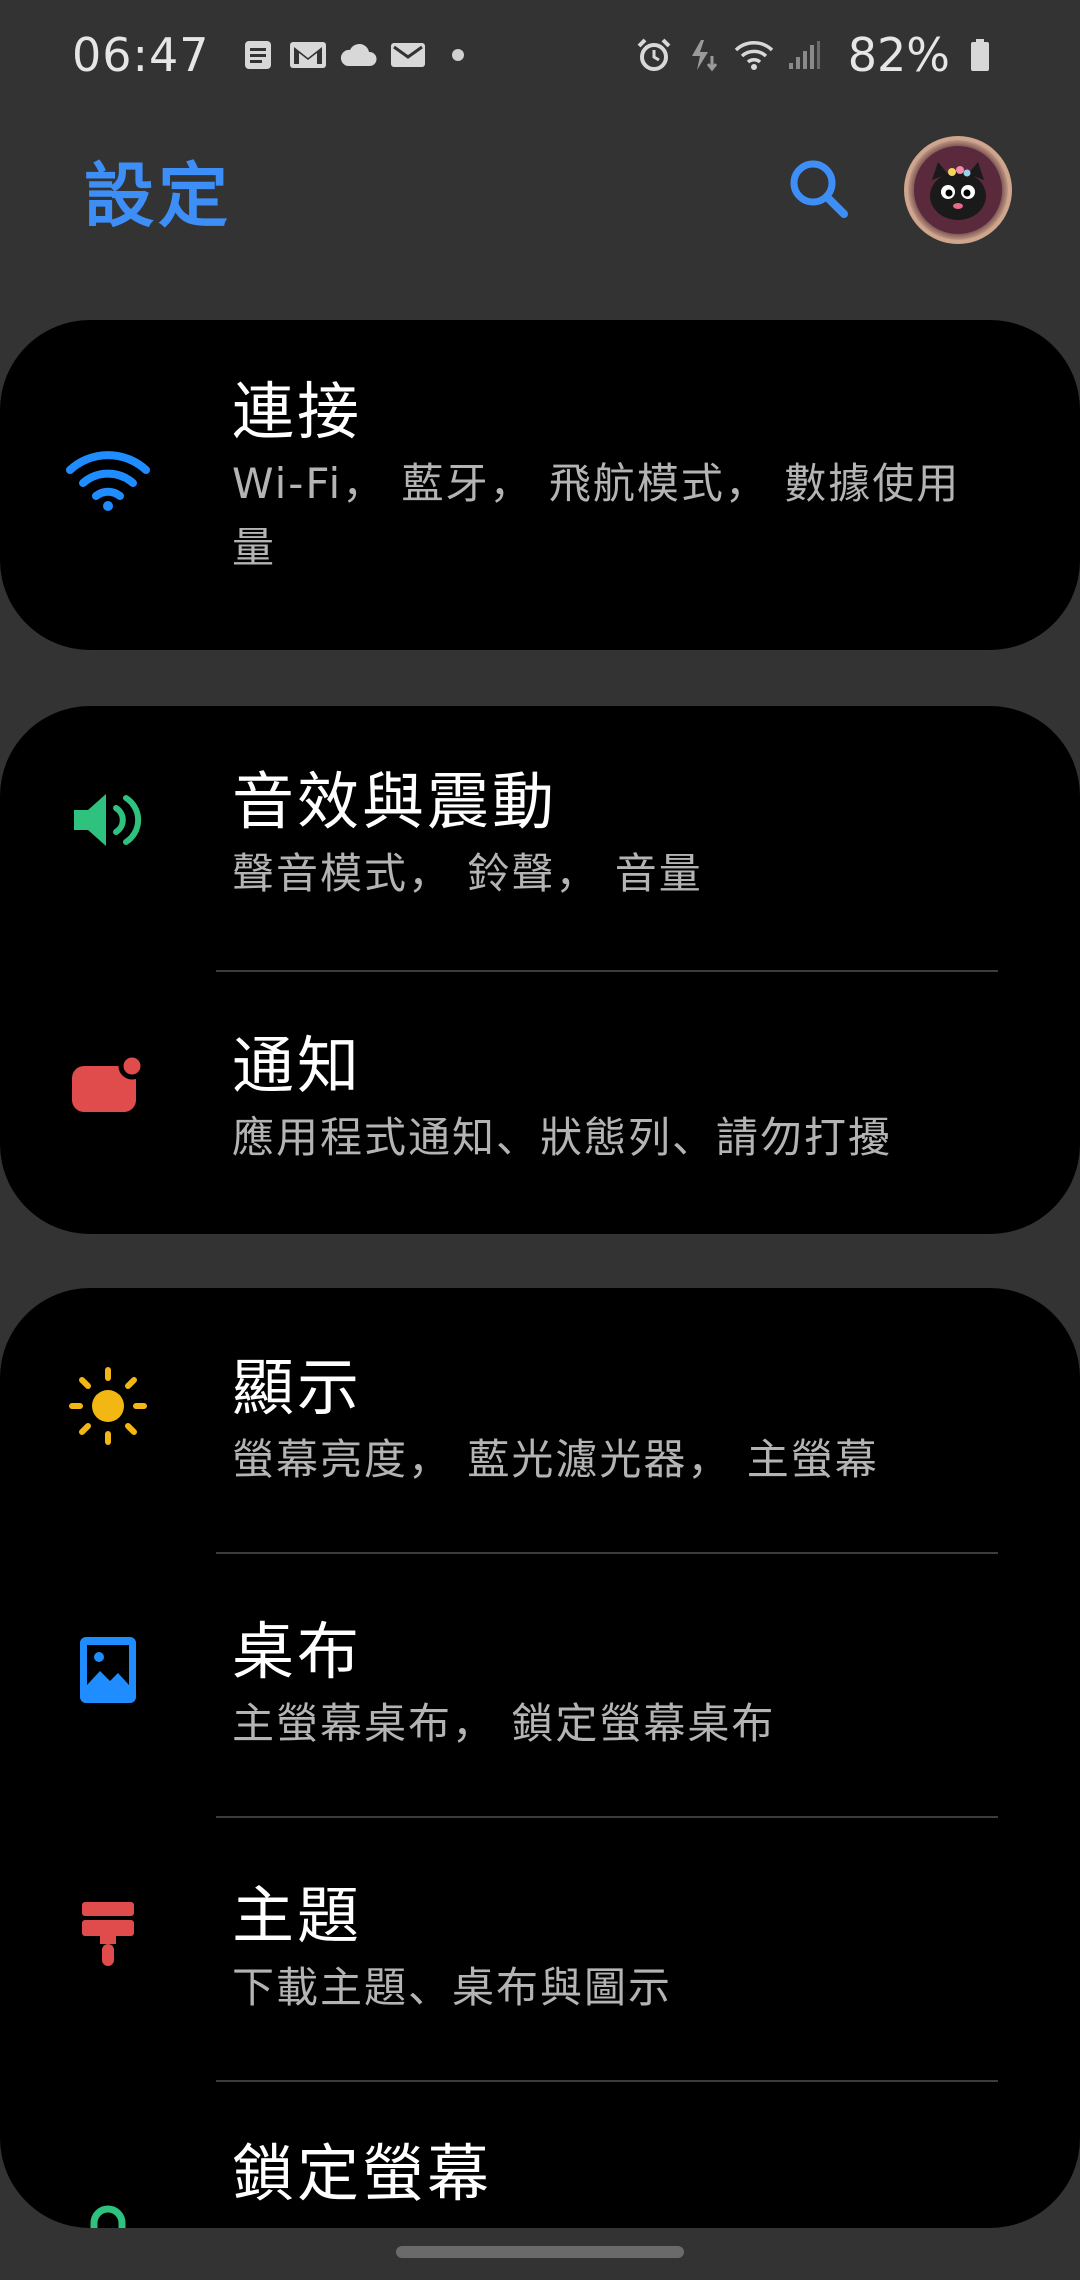 The height and width of the screenshot is (2280, 1080). Describe the element at coordinates (297, 411) in the screenshot. I see `item-title: 連接` at that location.